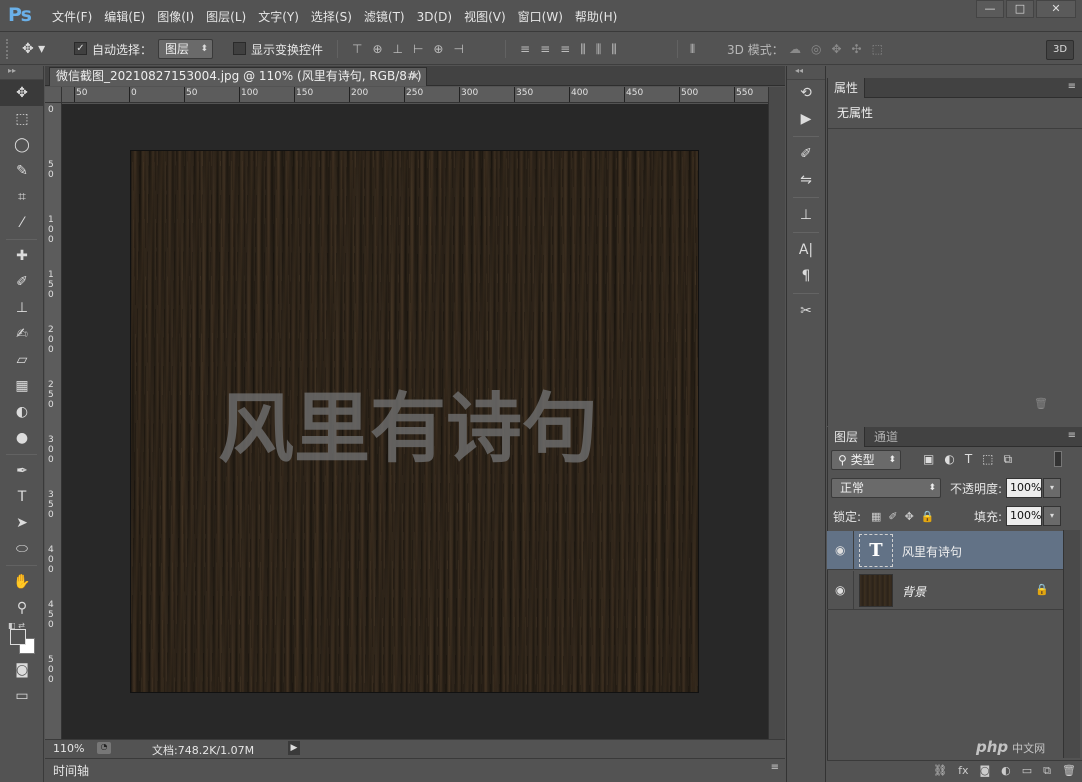 The image size is (1082, 782). What do you see at coordinates (22, 582) in the screenshot?
I see `hand-tool-icon: ✋` at bounding box center [22, 582].